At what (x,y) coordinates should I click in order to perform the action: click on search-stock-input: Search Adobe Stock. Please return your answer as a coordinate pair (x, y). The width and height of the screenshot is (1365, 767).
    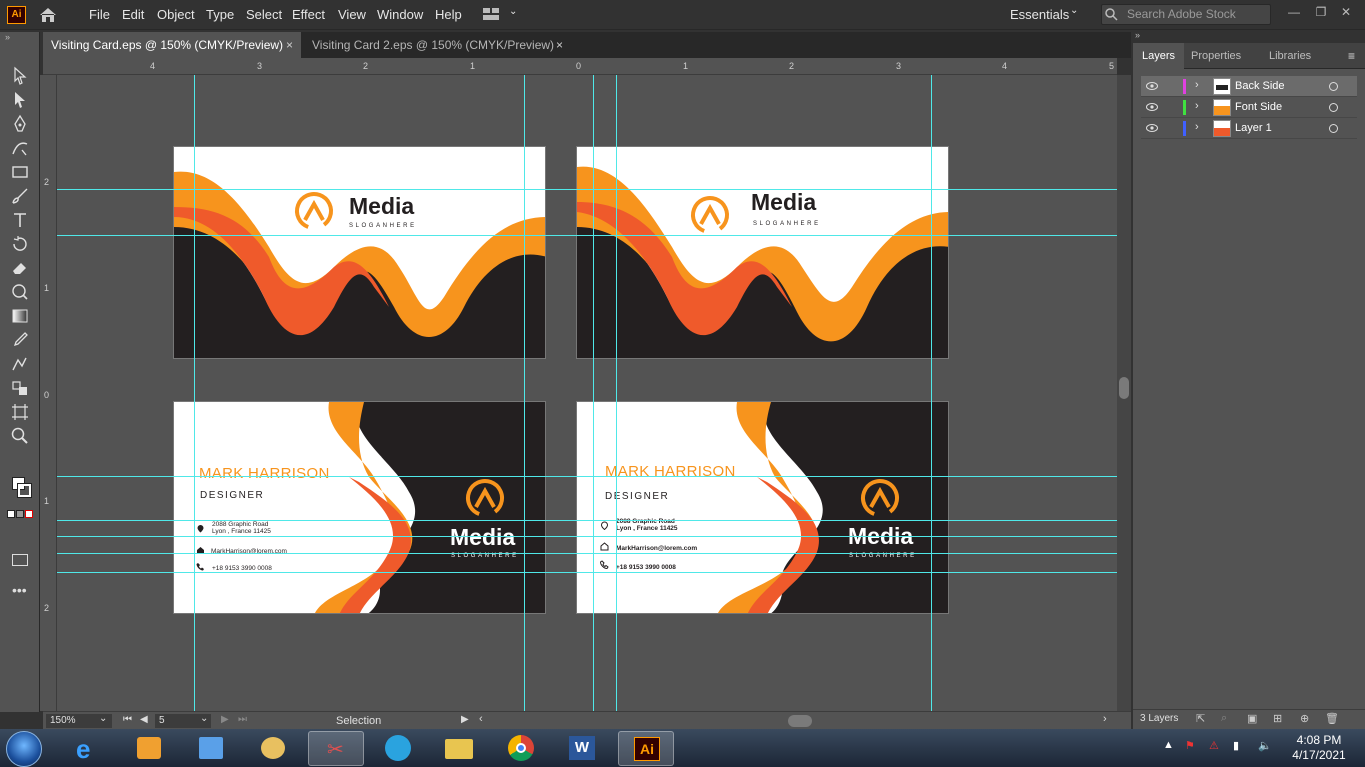
    Looking at the image, I should click on (1186, 14).